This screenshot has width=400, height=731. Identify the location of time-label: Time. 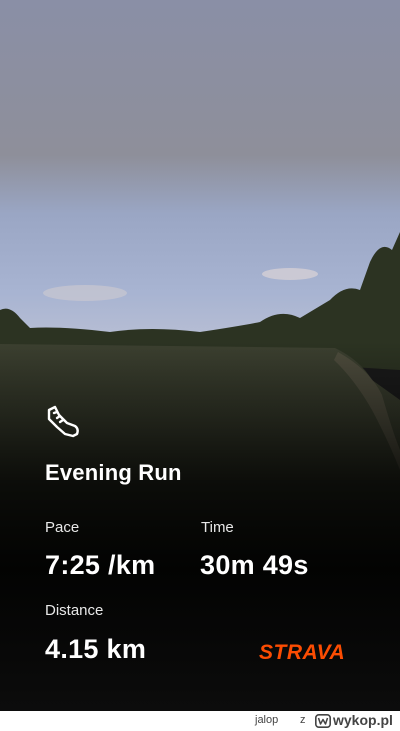
(217, 527).